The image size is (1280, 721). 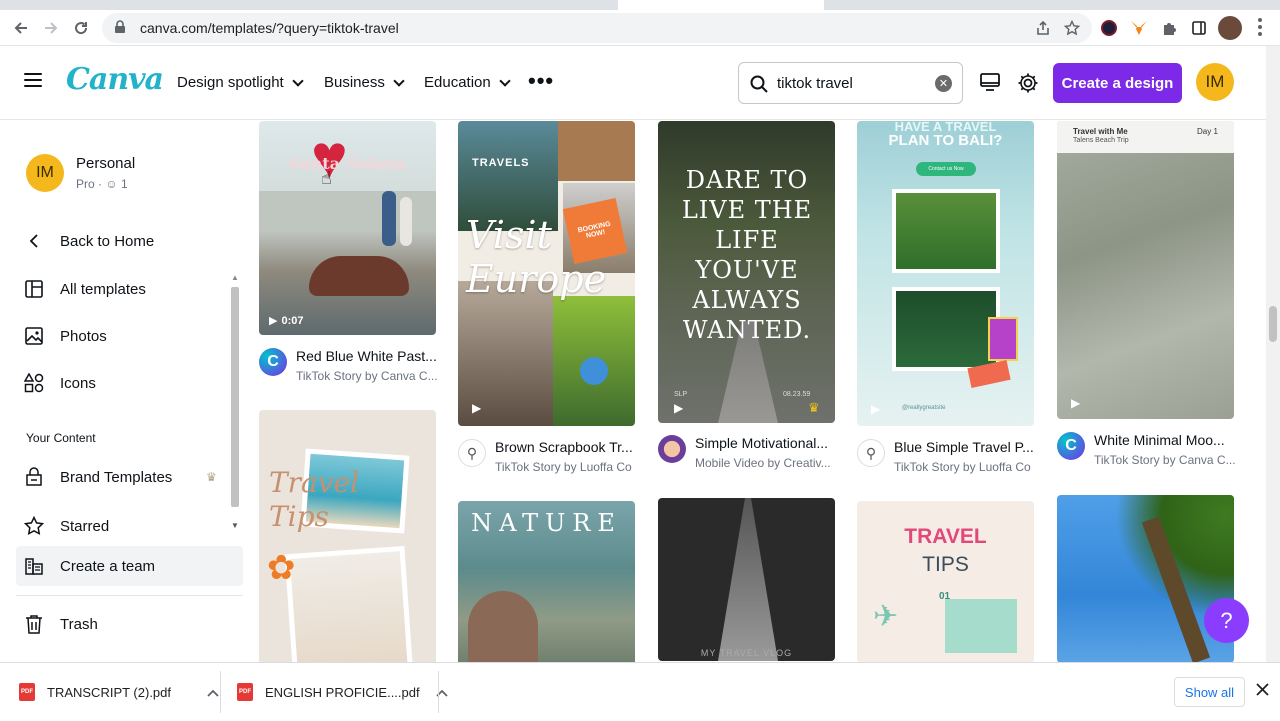 I want to click on back-to-home-link: Back to Home, so click(x=89, y=241).